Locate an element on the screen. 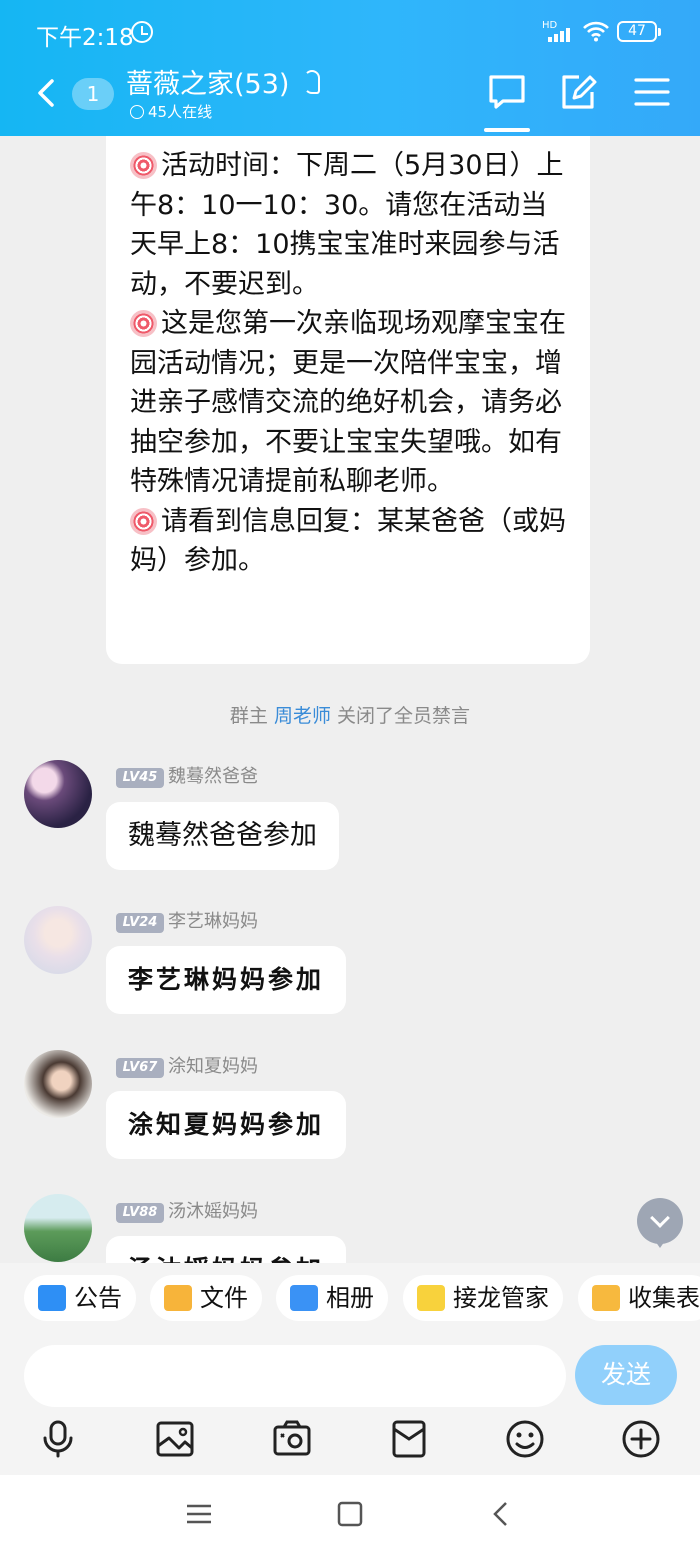  message-input is located at coordinates (295, 1376).